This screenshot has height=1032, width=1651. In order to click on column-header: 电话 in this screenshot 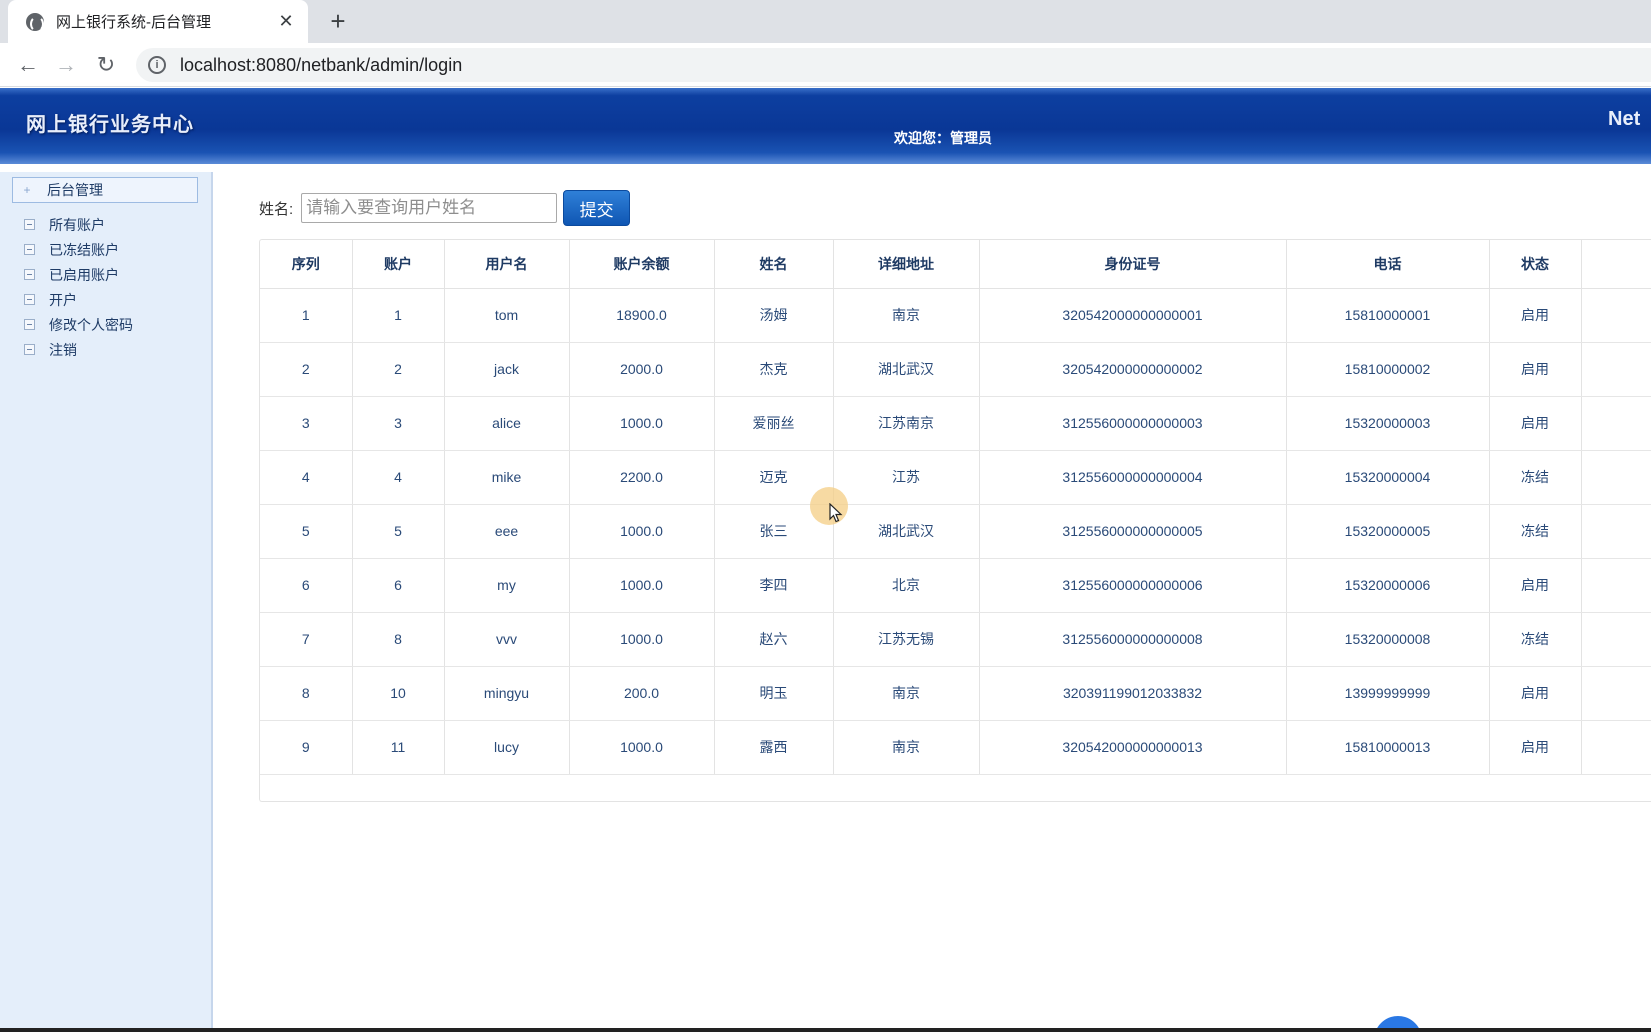, I will do `click(1388, 264)`.